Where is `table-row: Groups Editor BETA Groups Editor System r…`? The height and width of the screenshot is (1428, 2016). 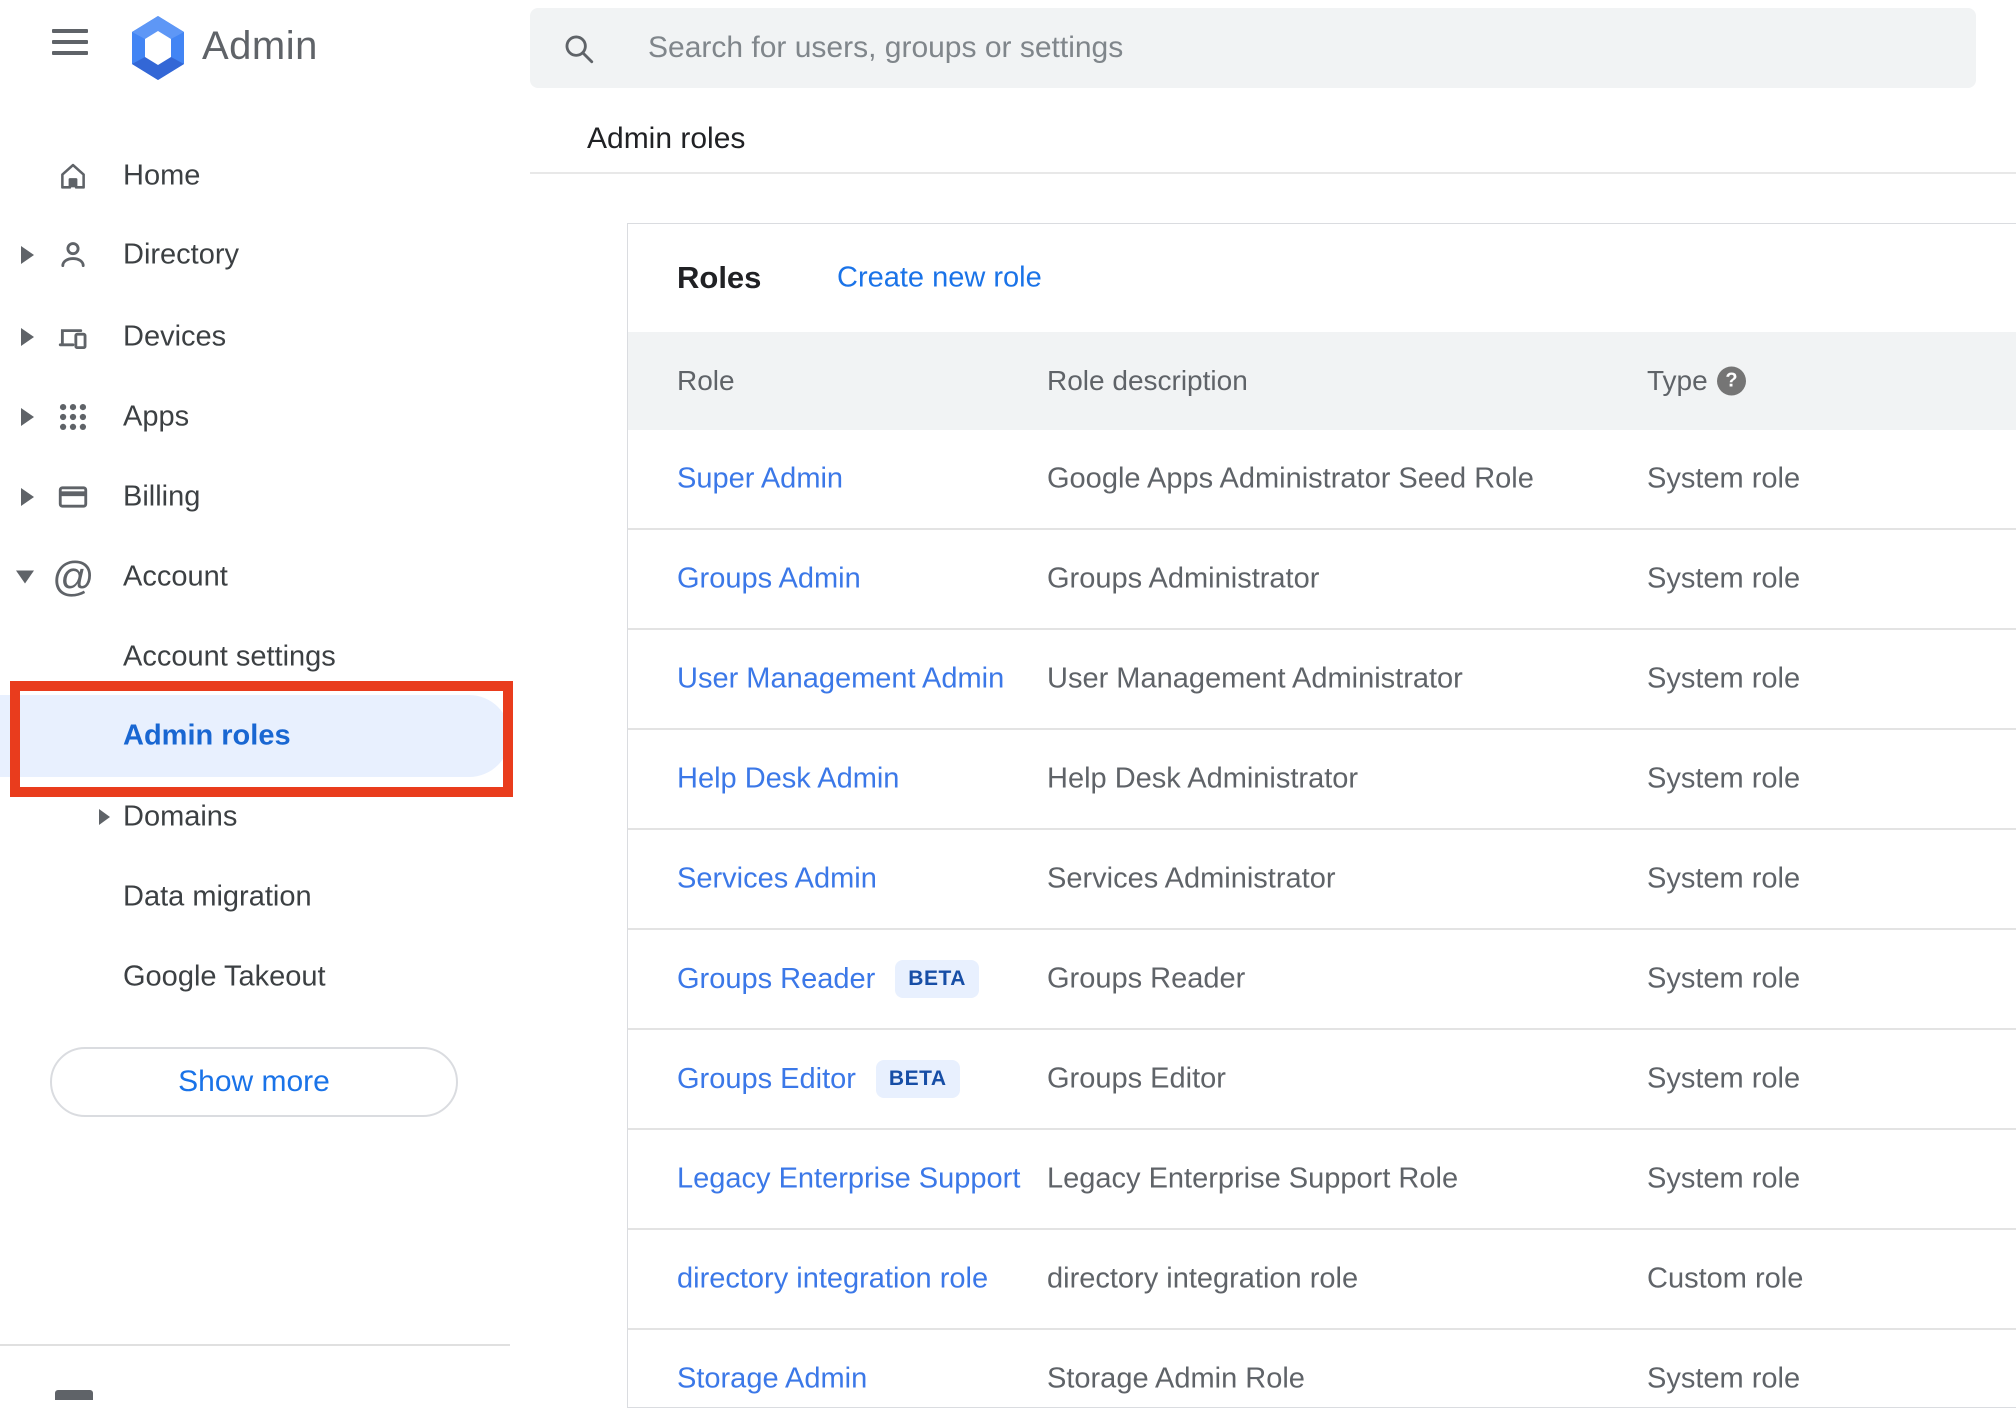
table-row: Groups Editor BETA Groups Editor System r… is located at coordinates (1322, 1080).